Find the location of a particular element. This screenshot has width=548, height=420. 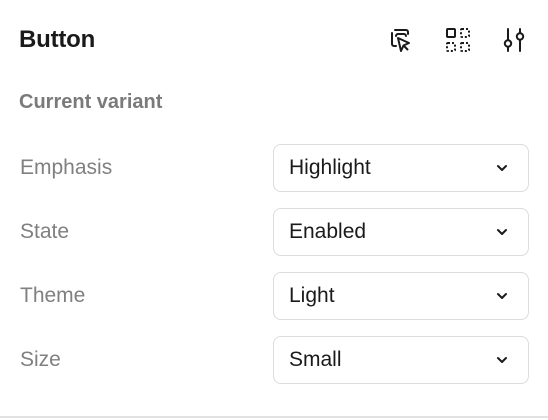

section-title: Current variant is located at coordinates (91, 102).